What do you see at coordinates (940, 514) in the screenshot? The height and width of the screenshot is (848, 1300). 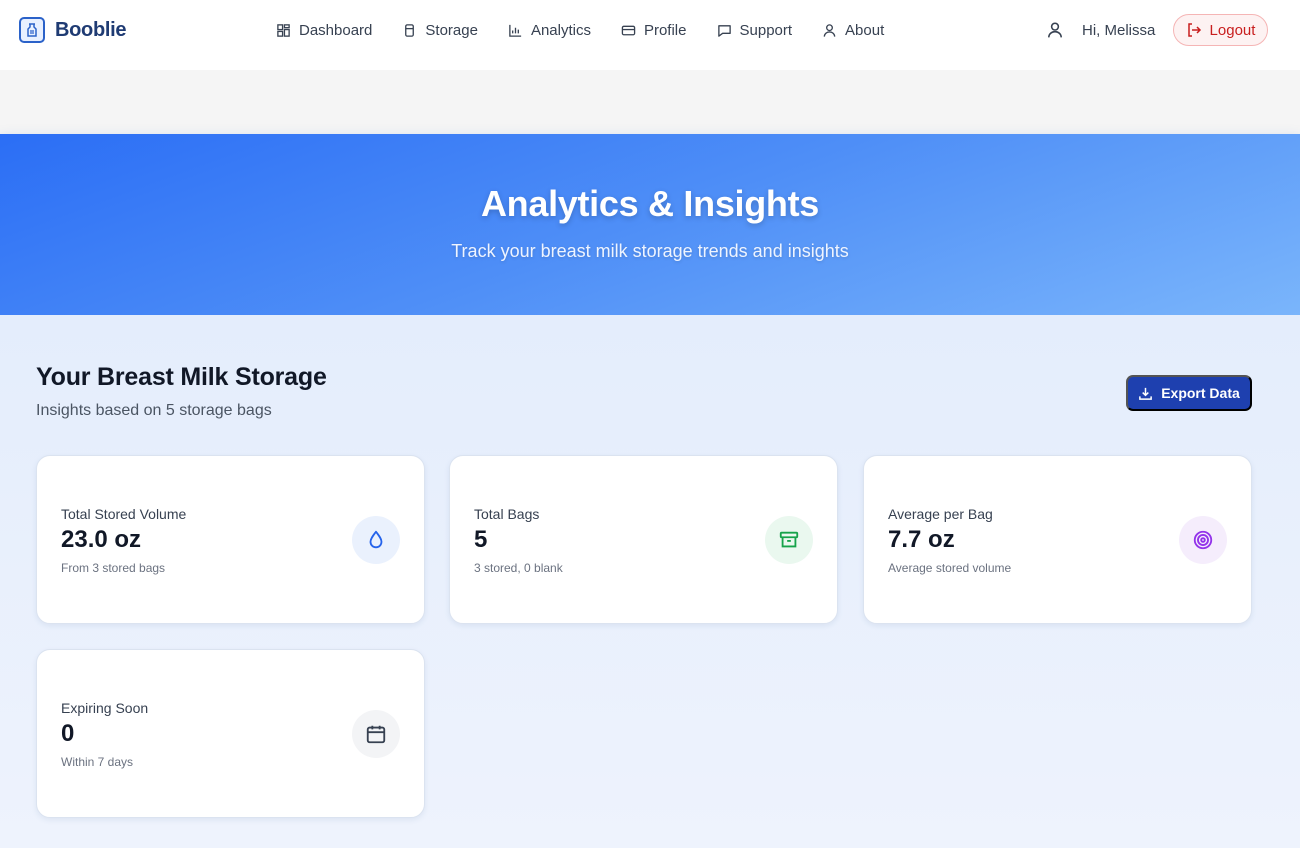 I see `stat-label: Average per Bag` at bounding box center [940, 514].